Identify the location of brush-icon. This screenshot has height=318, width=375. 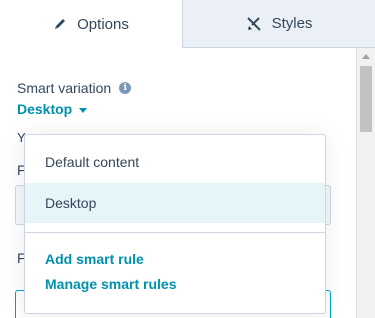
(254, 24).